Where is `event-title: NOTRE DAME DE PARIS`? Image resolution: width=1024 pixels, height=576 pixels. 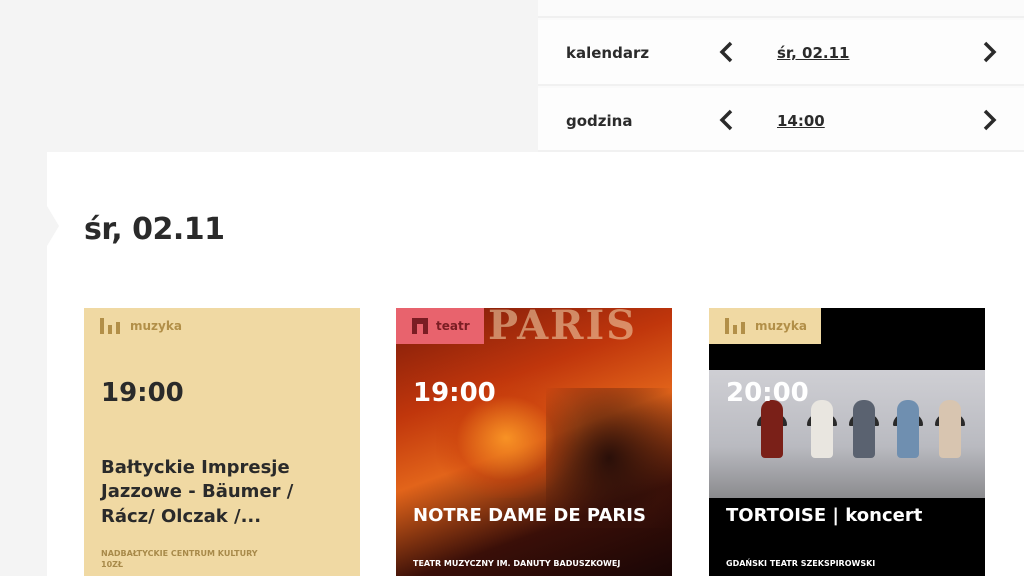 event-title: NOTRE DAME DE PARIS is located at coordinates (538, 516).